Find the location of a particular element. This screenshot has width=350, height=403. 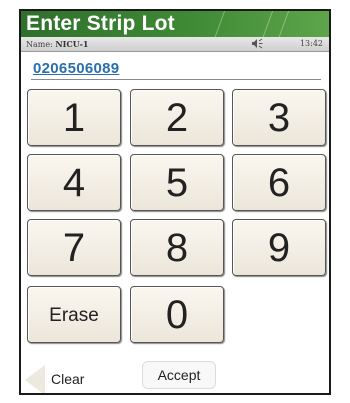

left-arrow-icon is located at coordinates (35, 379).